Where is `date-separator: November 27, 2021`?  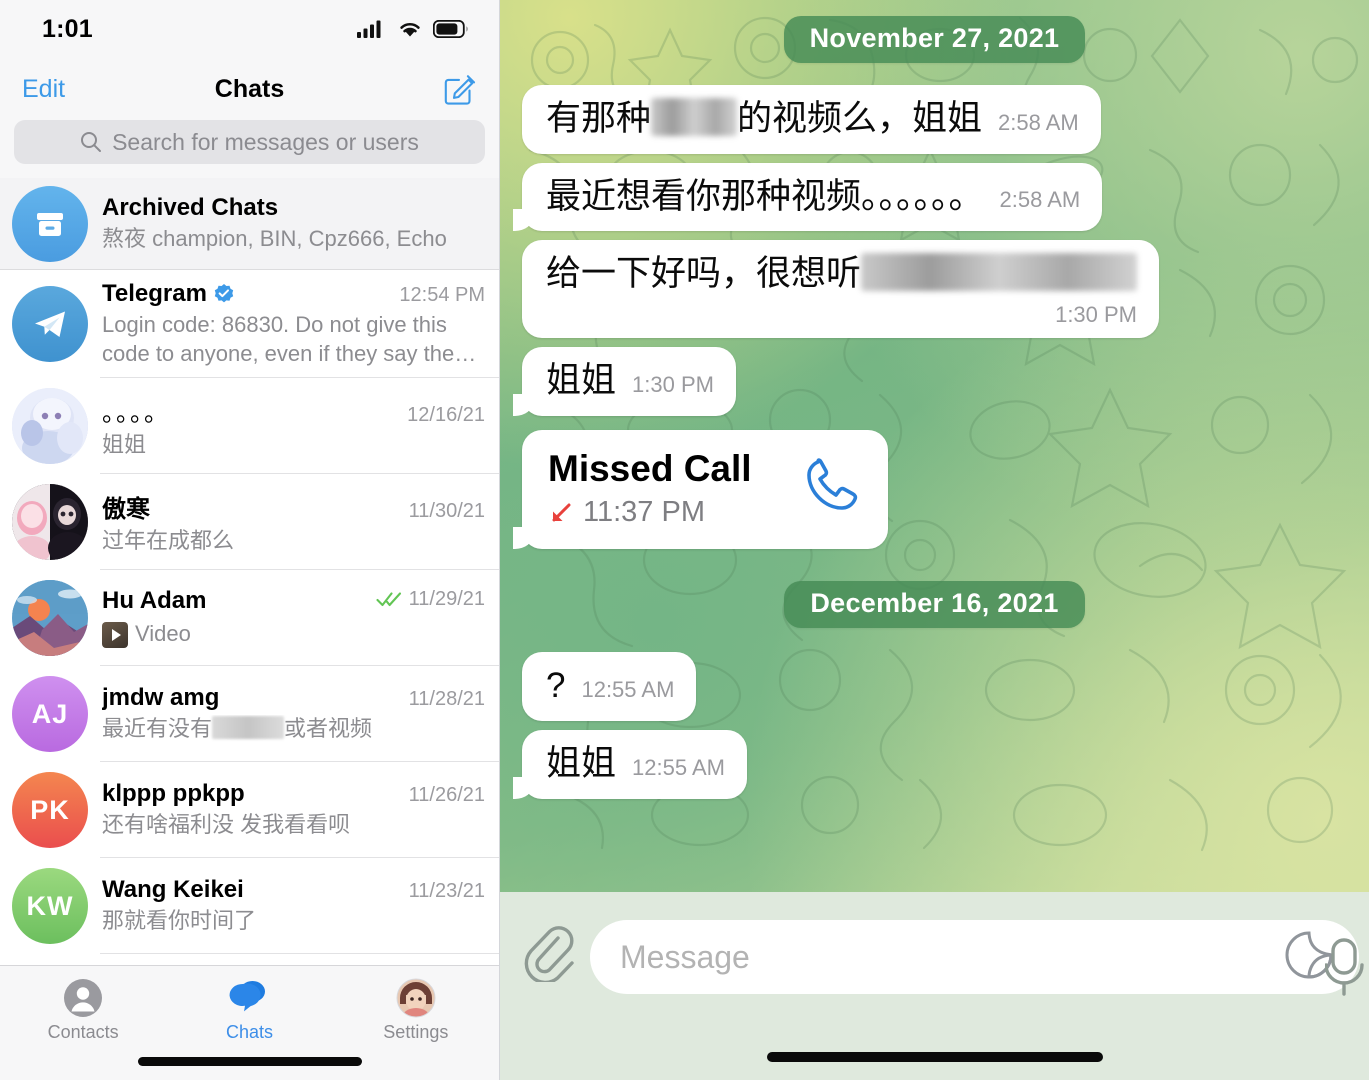 date-separator: November 27, 2021 is located at coordinates (934, 39).